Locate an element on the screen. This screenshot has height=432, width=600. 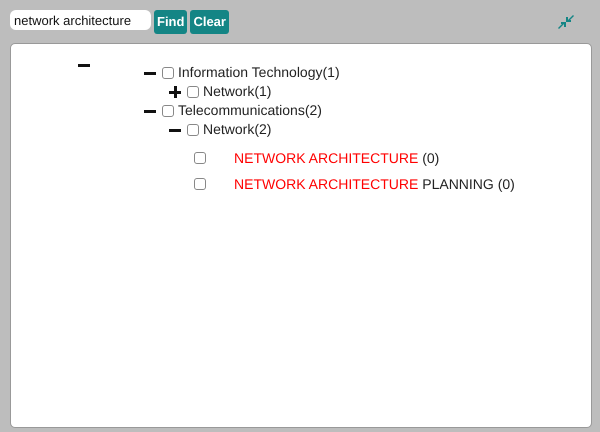
result-label: NETWORK ARCHITECTURE (0) is located at coordinates (337, 158).